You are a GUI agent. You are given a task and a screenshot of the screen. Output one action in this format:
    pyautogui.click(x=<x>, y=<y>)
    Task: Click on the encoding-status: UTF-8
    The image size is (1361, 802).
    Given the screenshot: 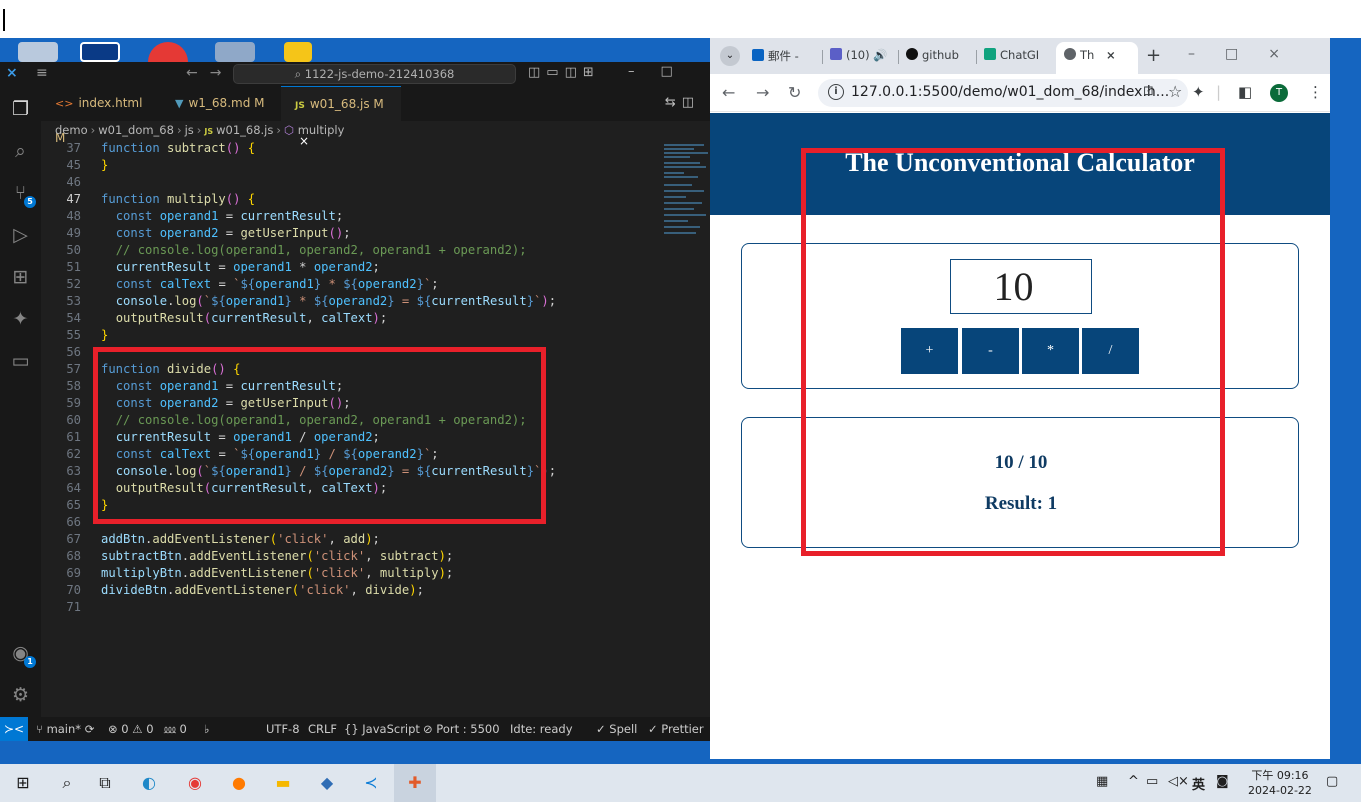 What is the action you would take?
    pyautogui.click(x=283, y=729)
    